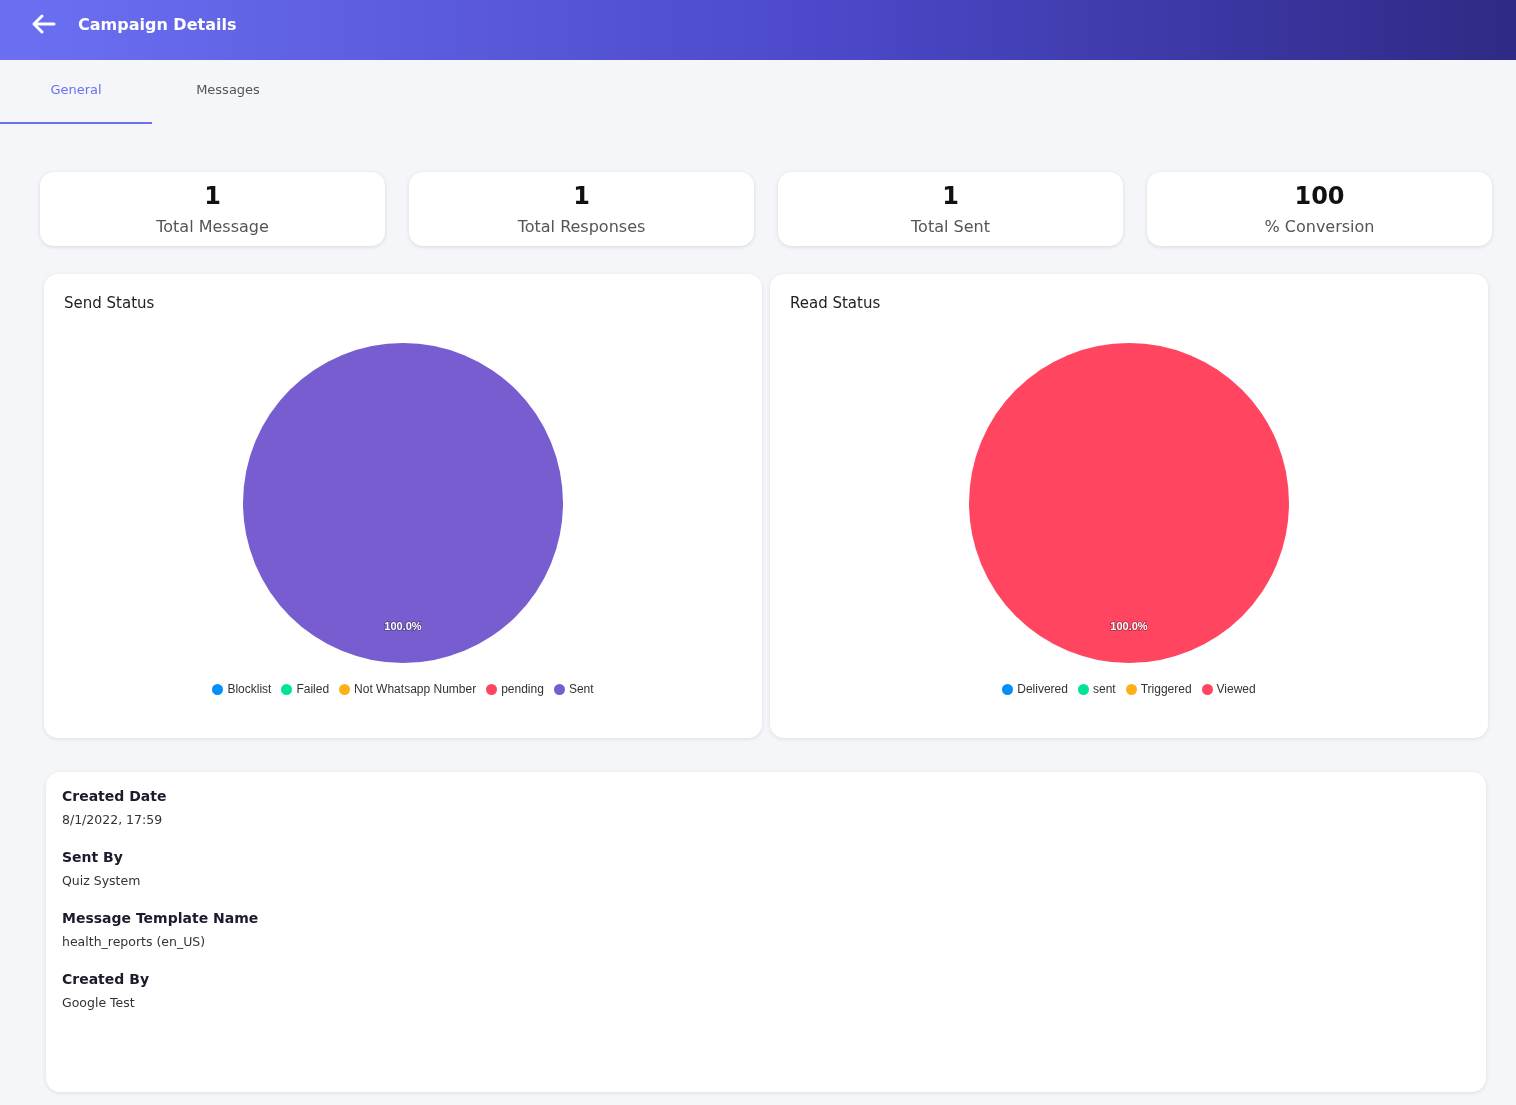 The width and height of the screenshot is (1516, 1105). I want to click on field-label: Sent By, so click(92, 857).